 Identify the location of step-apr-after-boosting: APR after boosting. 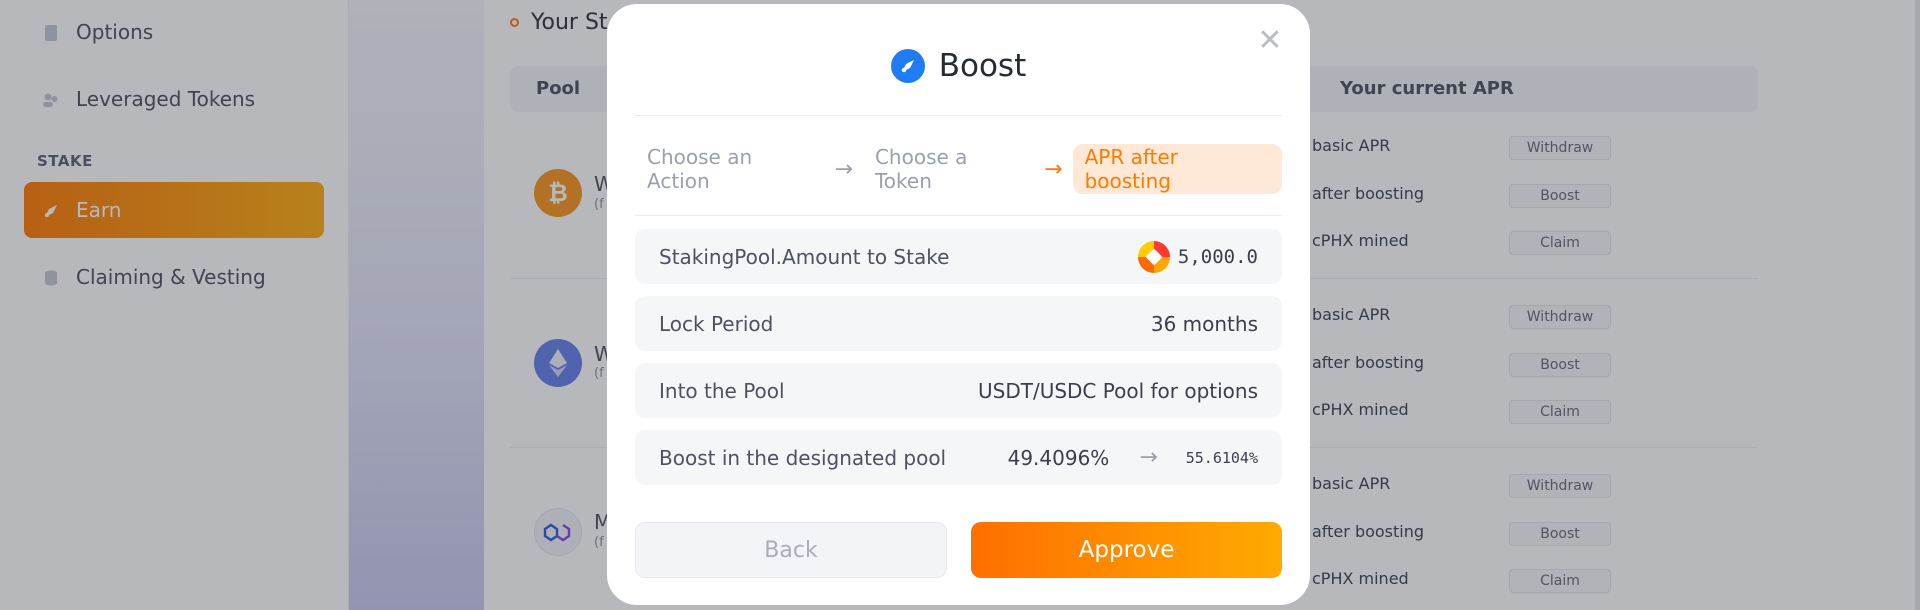
(1177, 169).